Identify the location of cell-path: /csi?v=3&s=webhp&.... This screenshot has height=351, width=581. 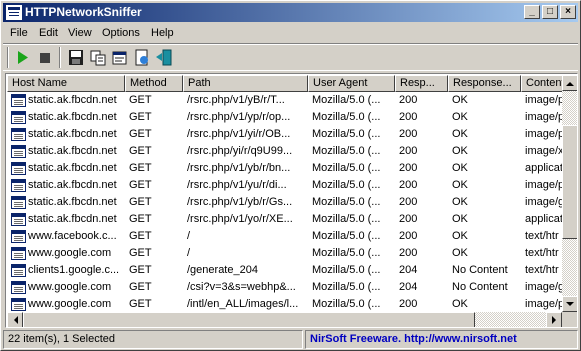
(241, 287).